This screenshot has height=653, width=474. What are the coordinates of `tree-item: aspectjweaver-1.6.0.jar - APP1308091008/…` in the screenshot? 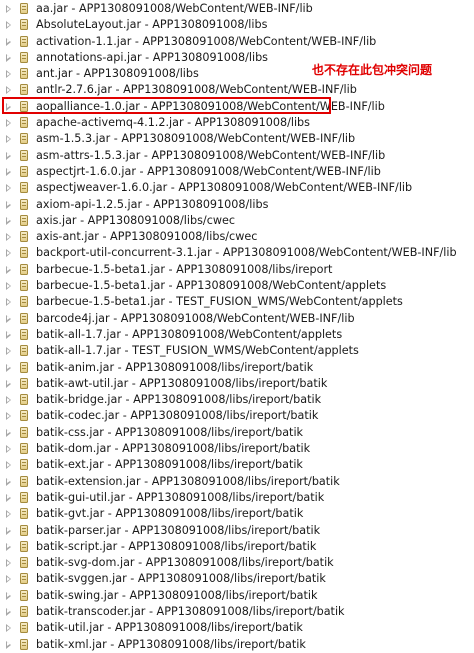 It's located at (237, 188).